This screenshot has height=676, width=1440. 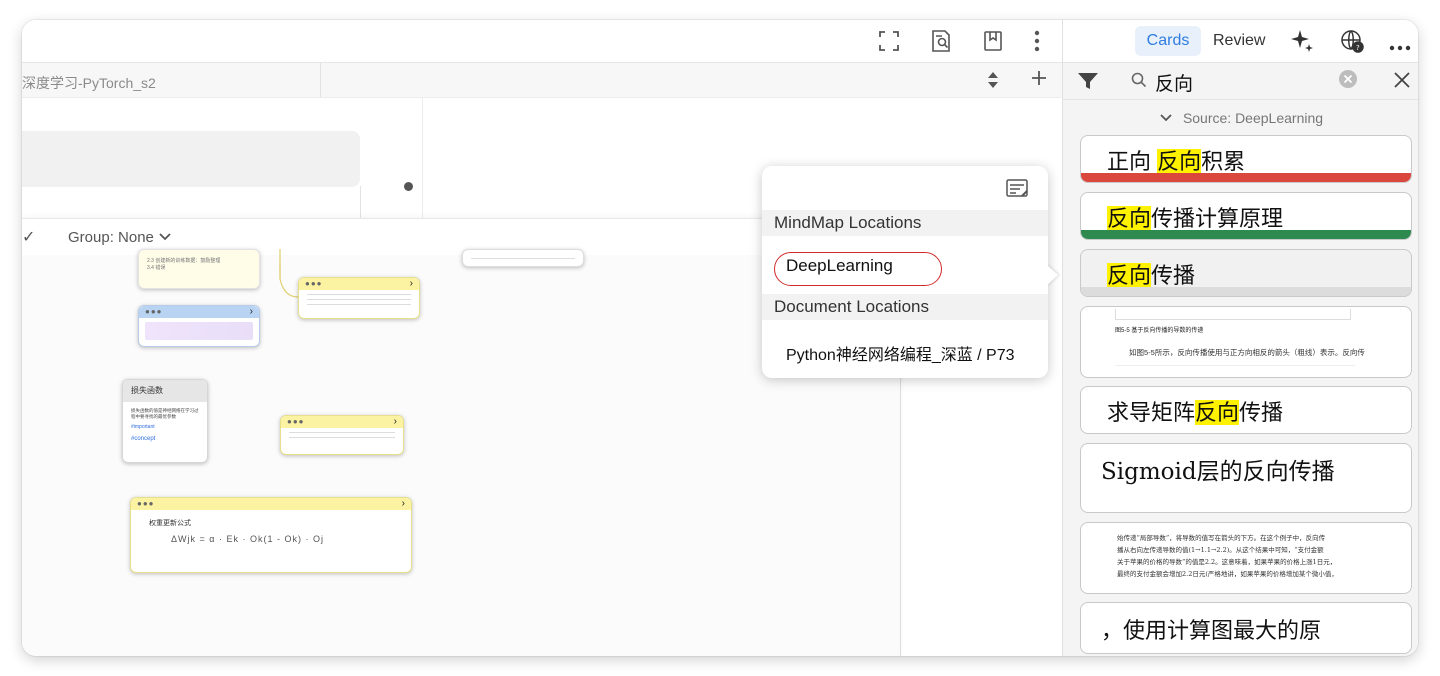 What do you see at coordinates (360, 202) in the screenshot?
I see `divider` at bounding box center [360, 202].